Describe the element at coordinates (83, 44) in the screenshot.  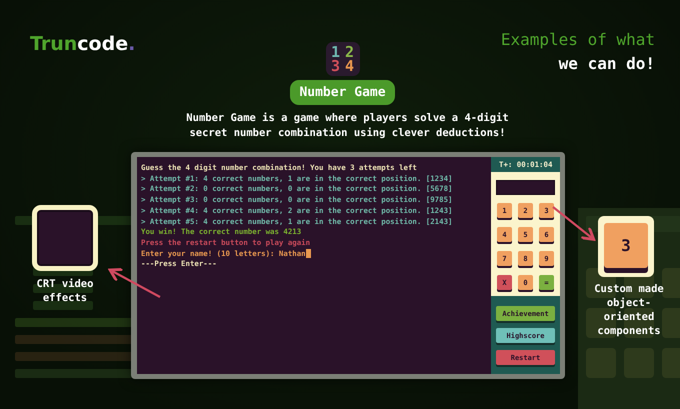
I see `logo: Truncode.` at that location.